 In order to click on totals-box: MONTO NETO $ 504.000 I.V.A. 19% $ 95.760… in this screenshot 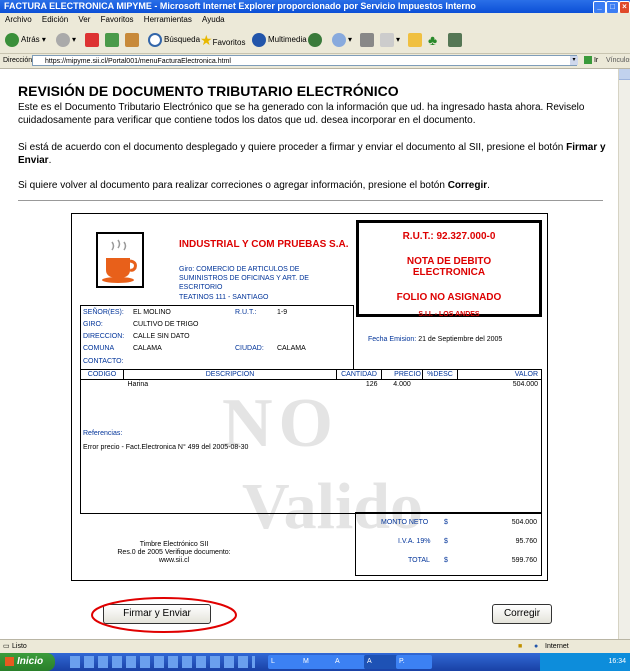, I will do `click(448, 544)`.